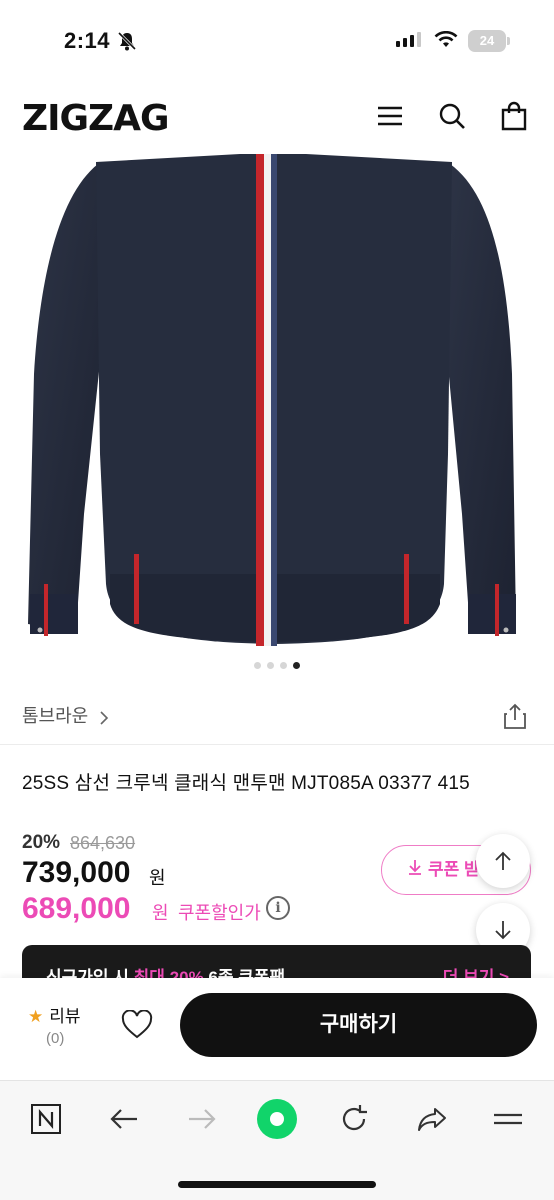 The width and height of the screenshot is (554, 1200). I want to click on battery-indicator: 24, so click(489, 41).